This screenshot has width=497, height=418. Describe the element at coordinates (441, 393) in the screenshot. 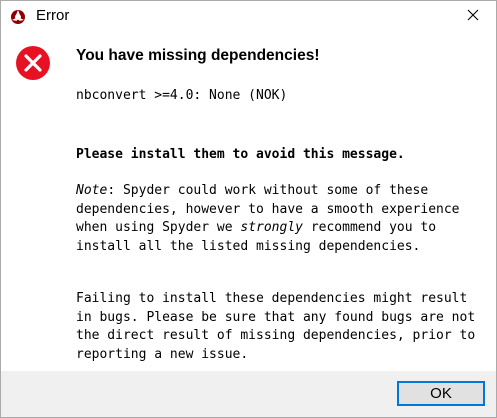

I see `ok-button: OK` at that location.